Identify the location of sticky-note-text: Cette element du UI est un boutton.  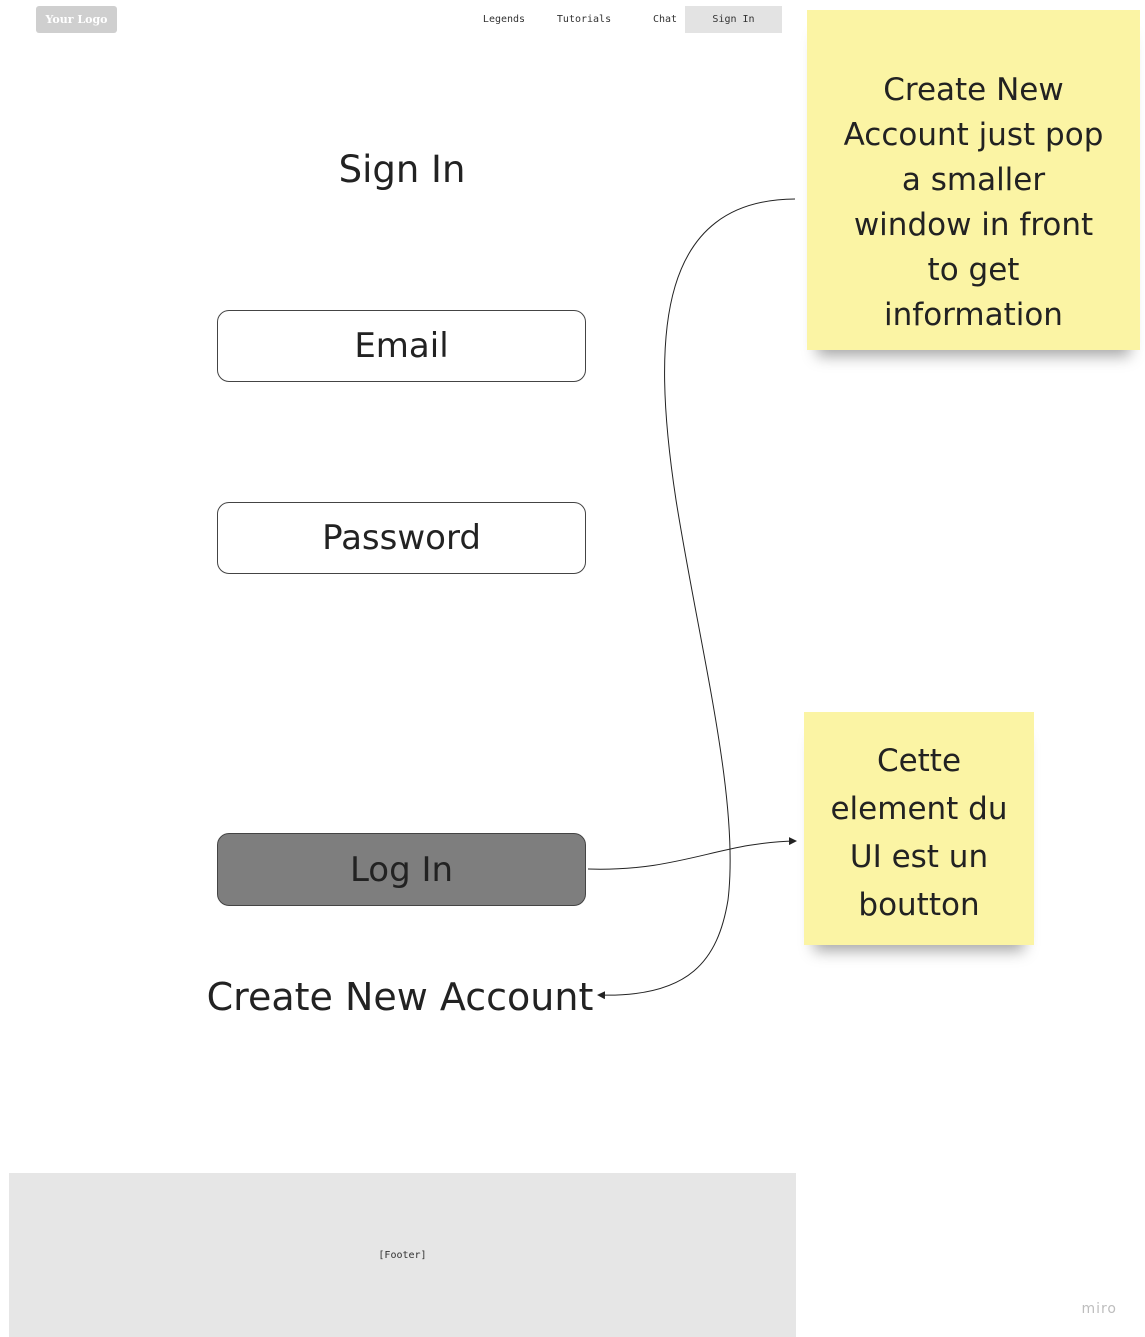
(919, 833).